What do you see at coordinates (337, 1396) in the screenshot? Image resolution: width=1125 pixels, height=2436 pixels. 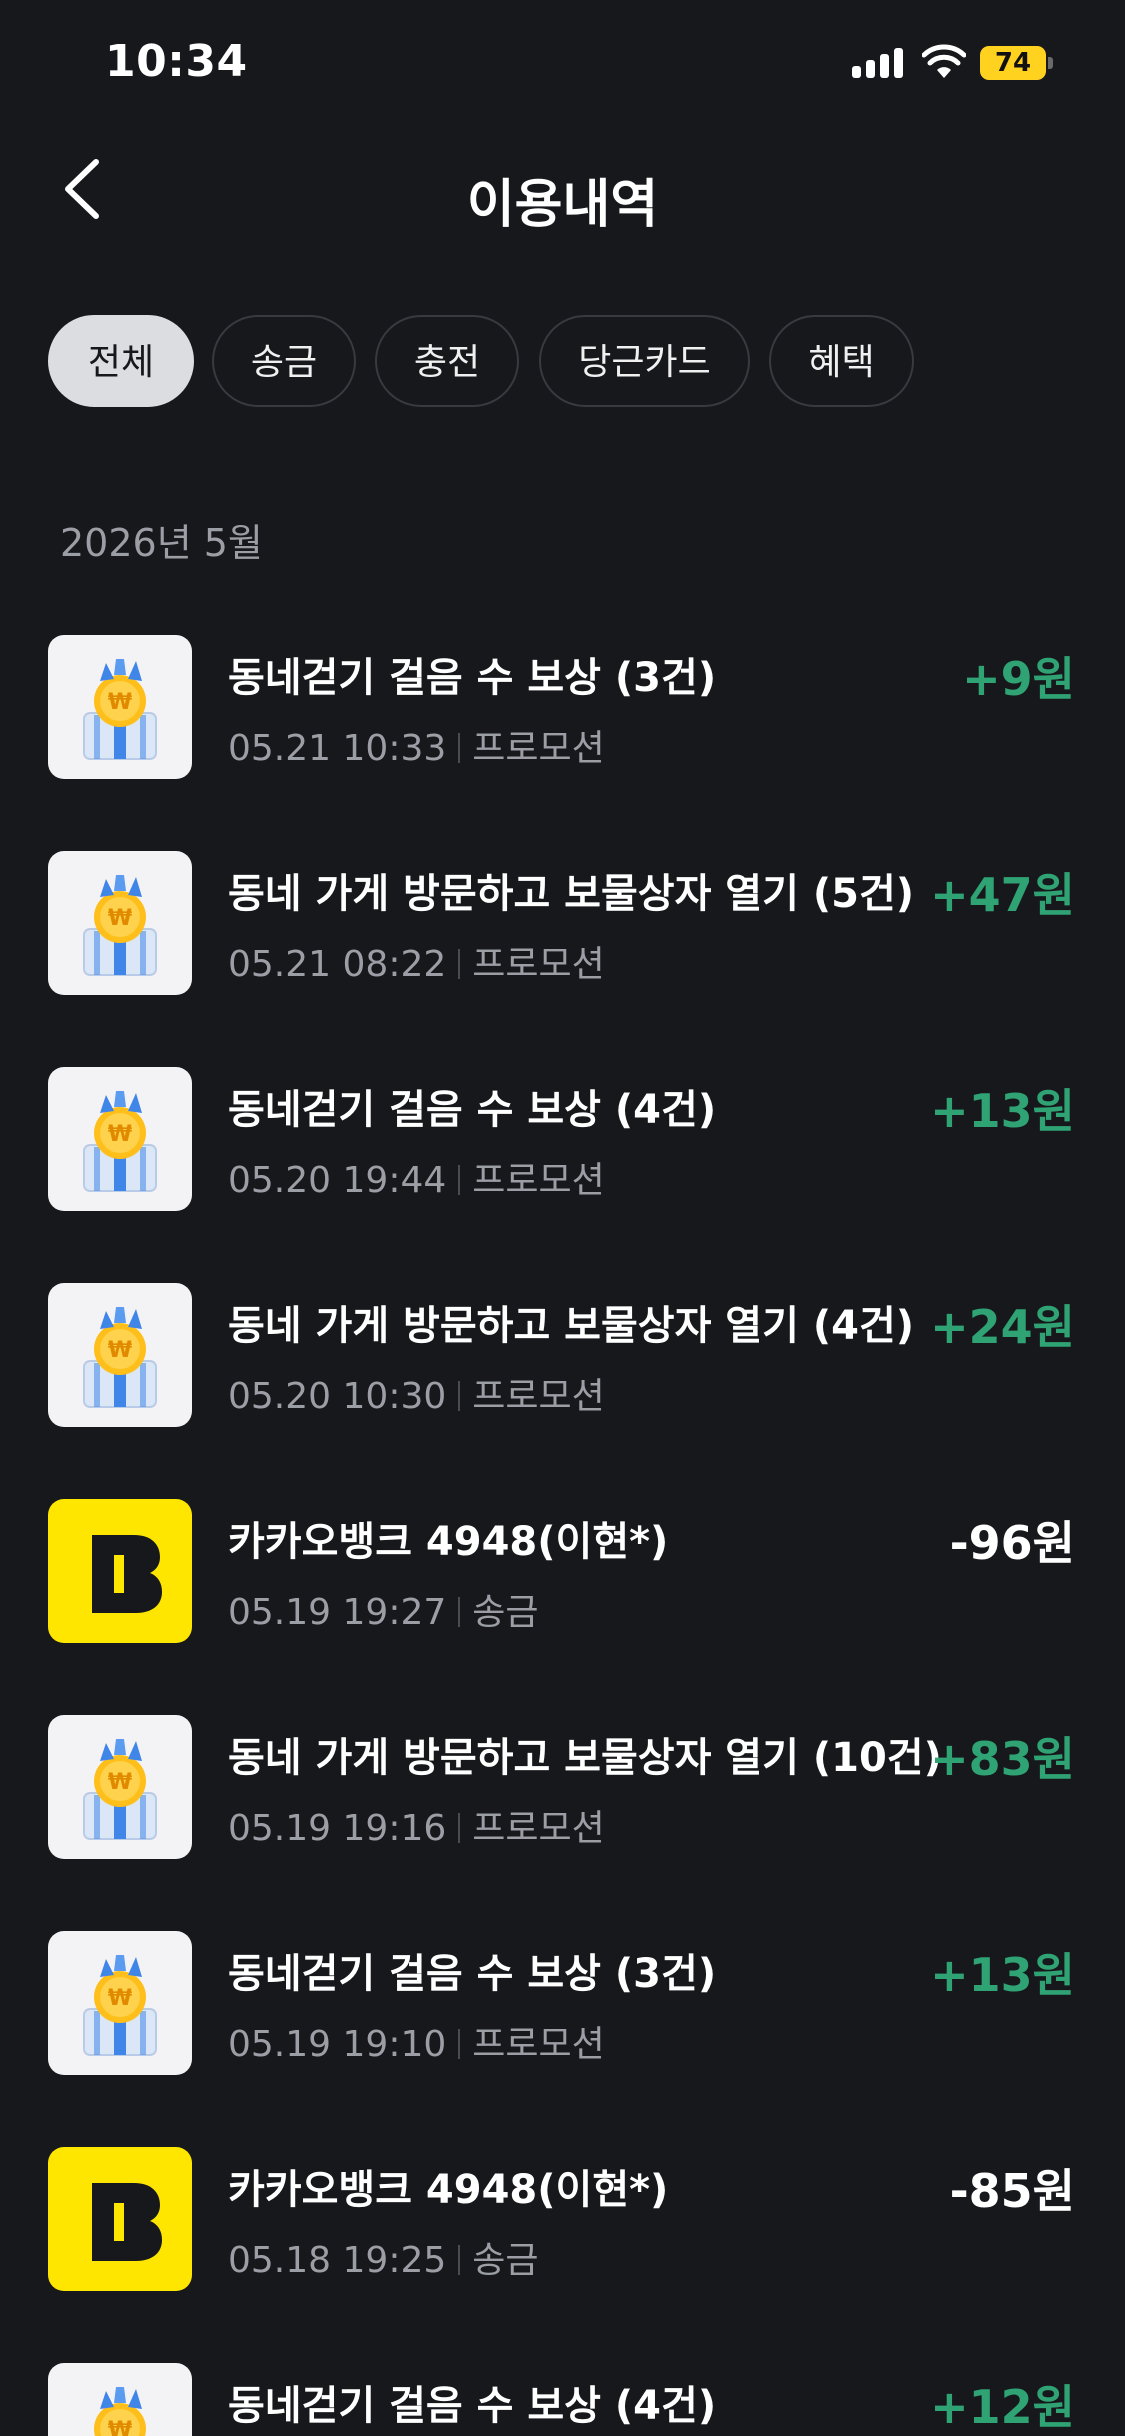 I see `transaction-datetime: 05.20 10:30` at bounding box center [337, 1396].